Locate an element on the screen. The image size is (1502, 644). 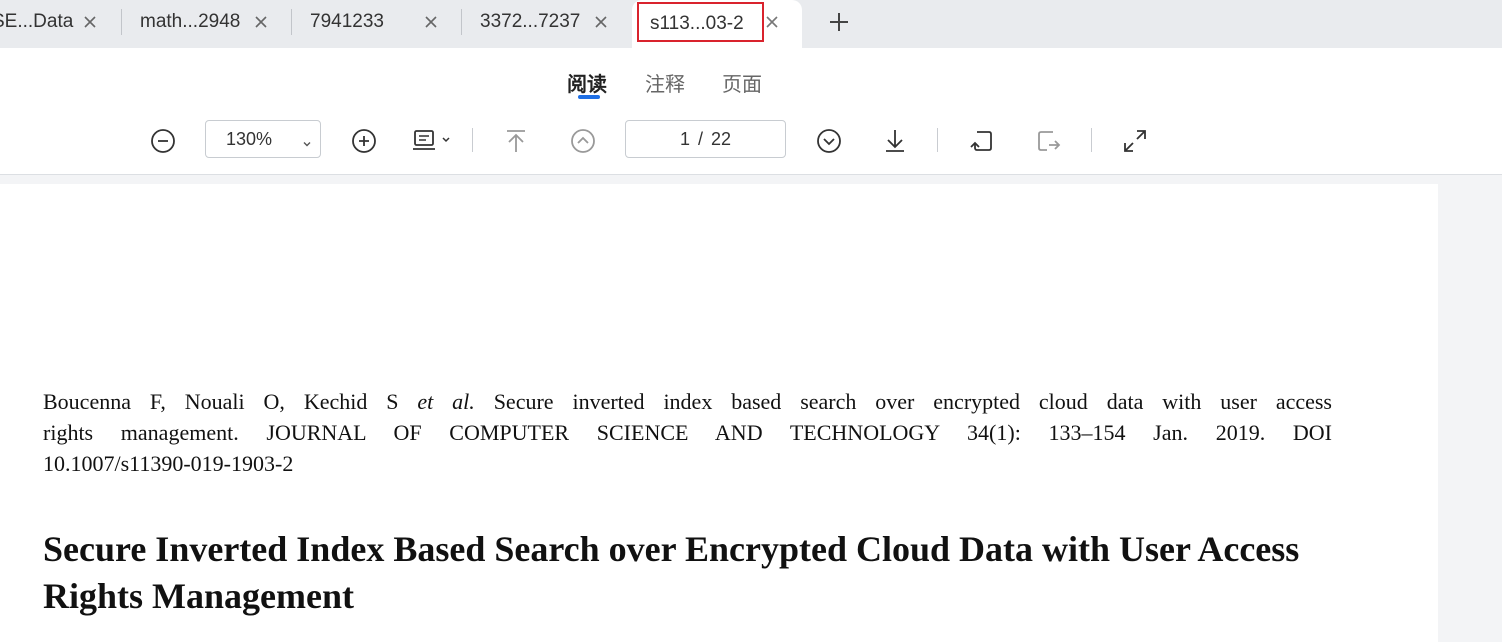
fullscreen-icon is located at coordinates (1135, 141).